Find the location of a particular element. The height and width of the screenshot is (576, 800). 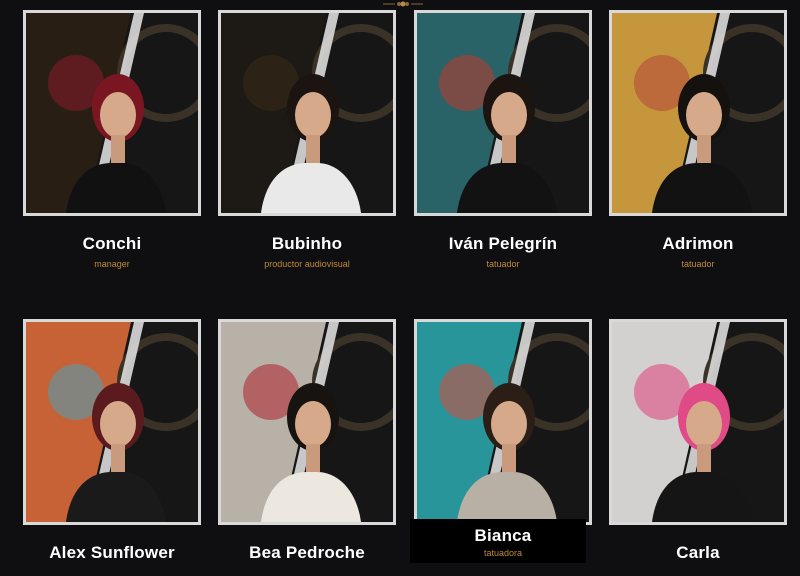

ornament-icon is located at coordinates (403, 4).